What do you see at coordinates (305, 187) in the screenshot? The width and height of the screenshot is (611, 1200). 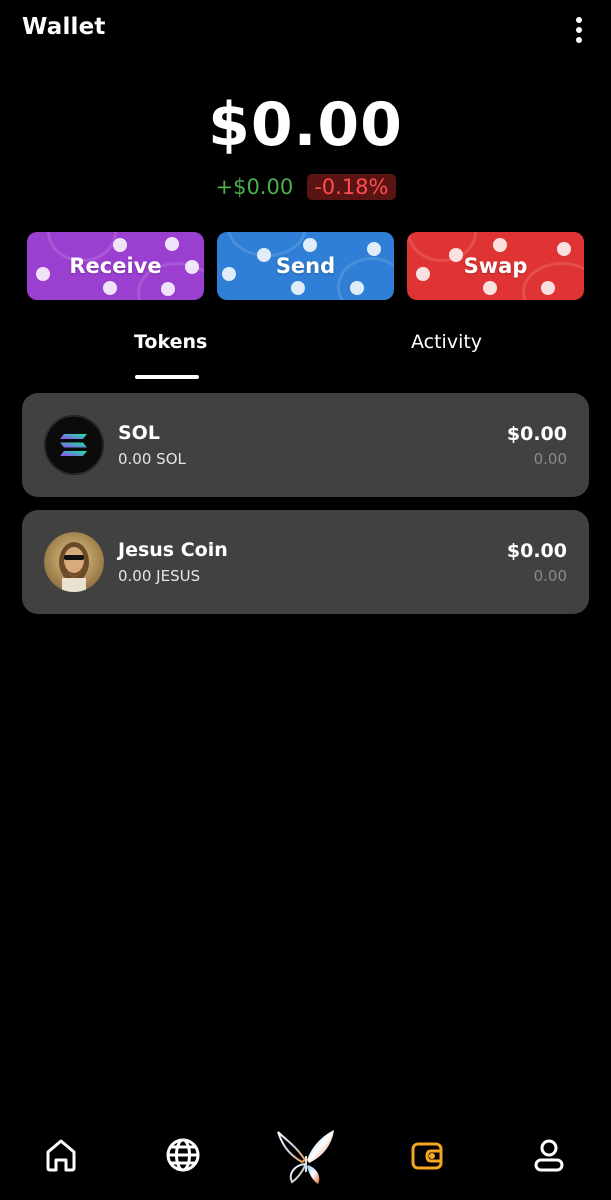 I see `balance-change: +$0.00 -0.18%` at bounding box center [305, 187].